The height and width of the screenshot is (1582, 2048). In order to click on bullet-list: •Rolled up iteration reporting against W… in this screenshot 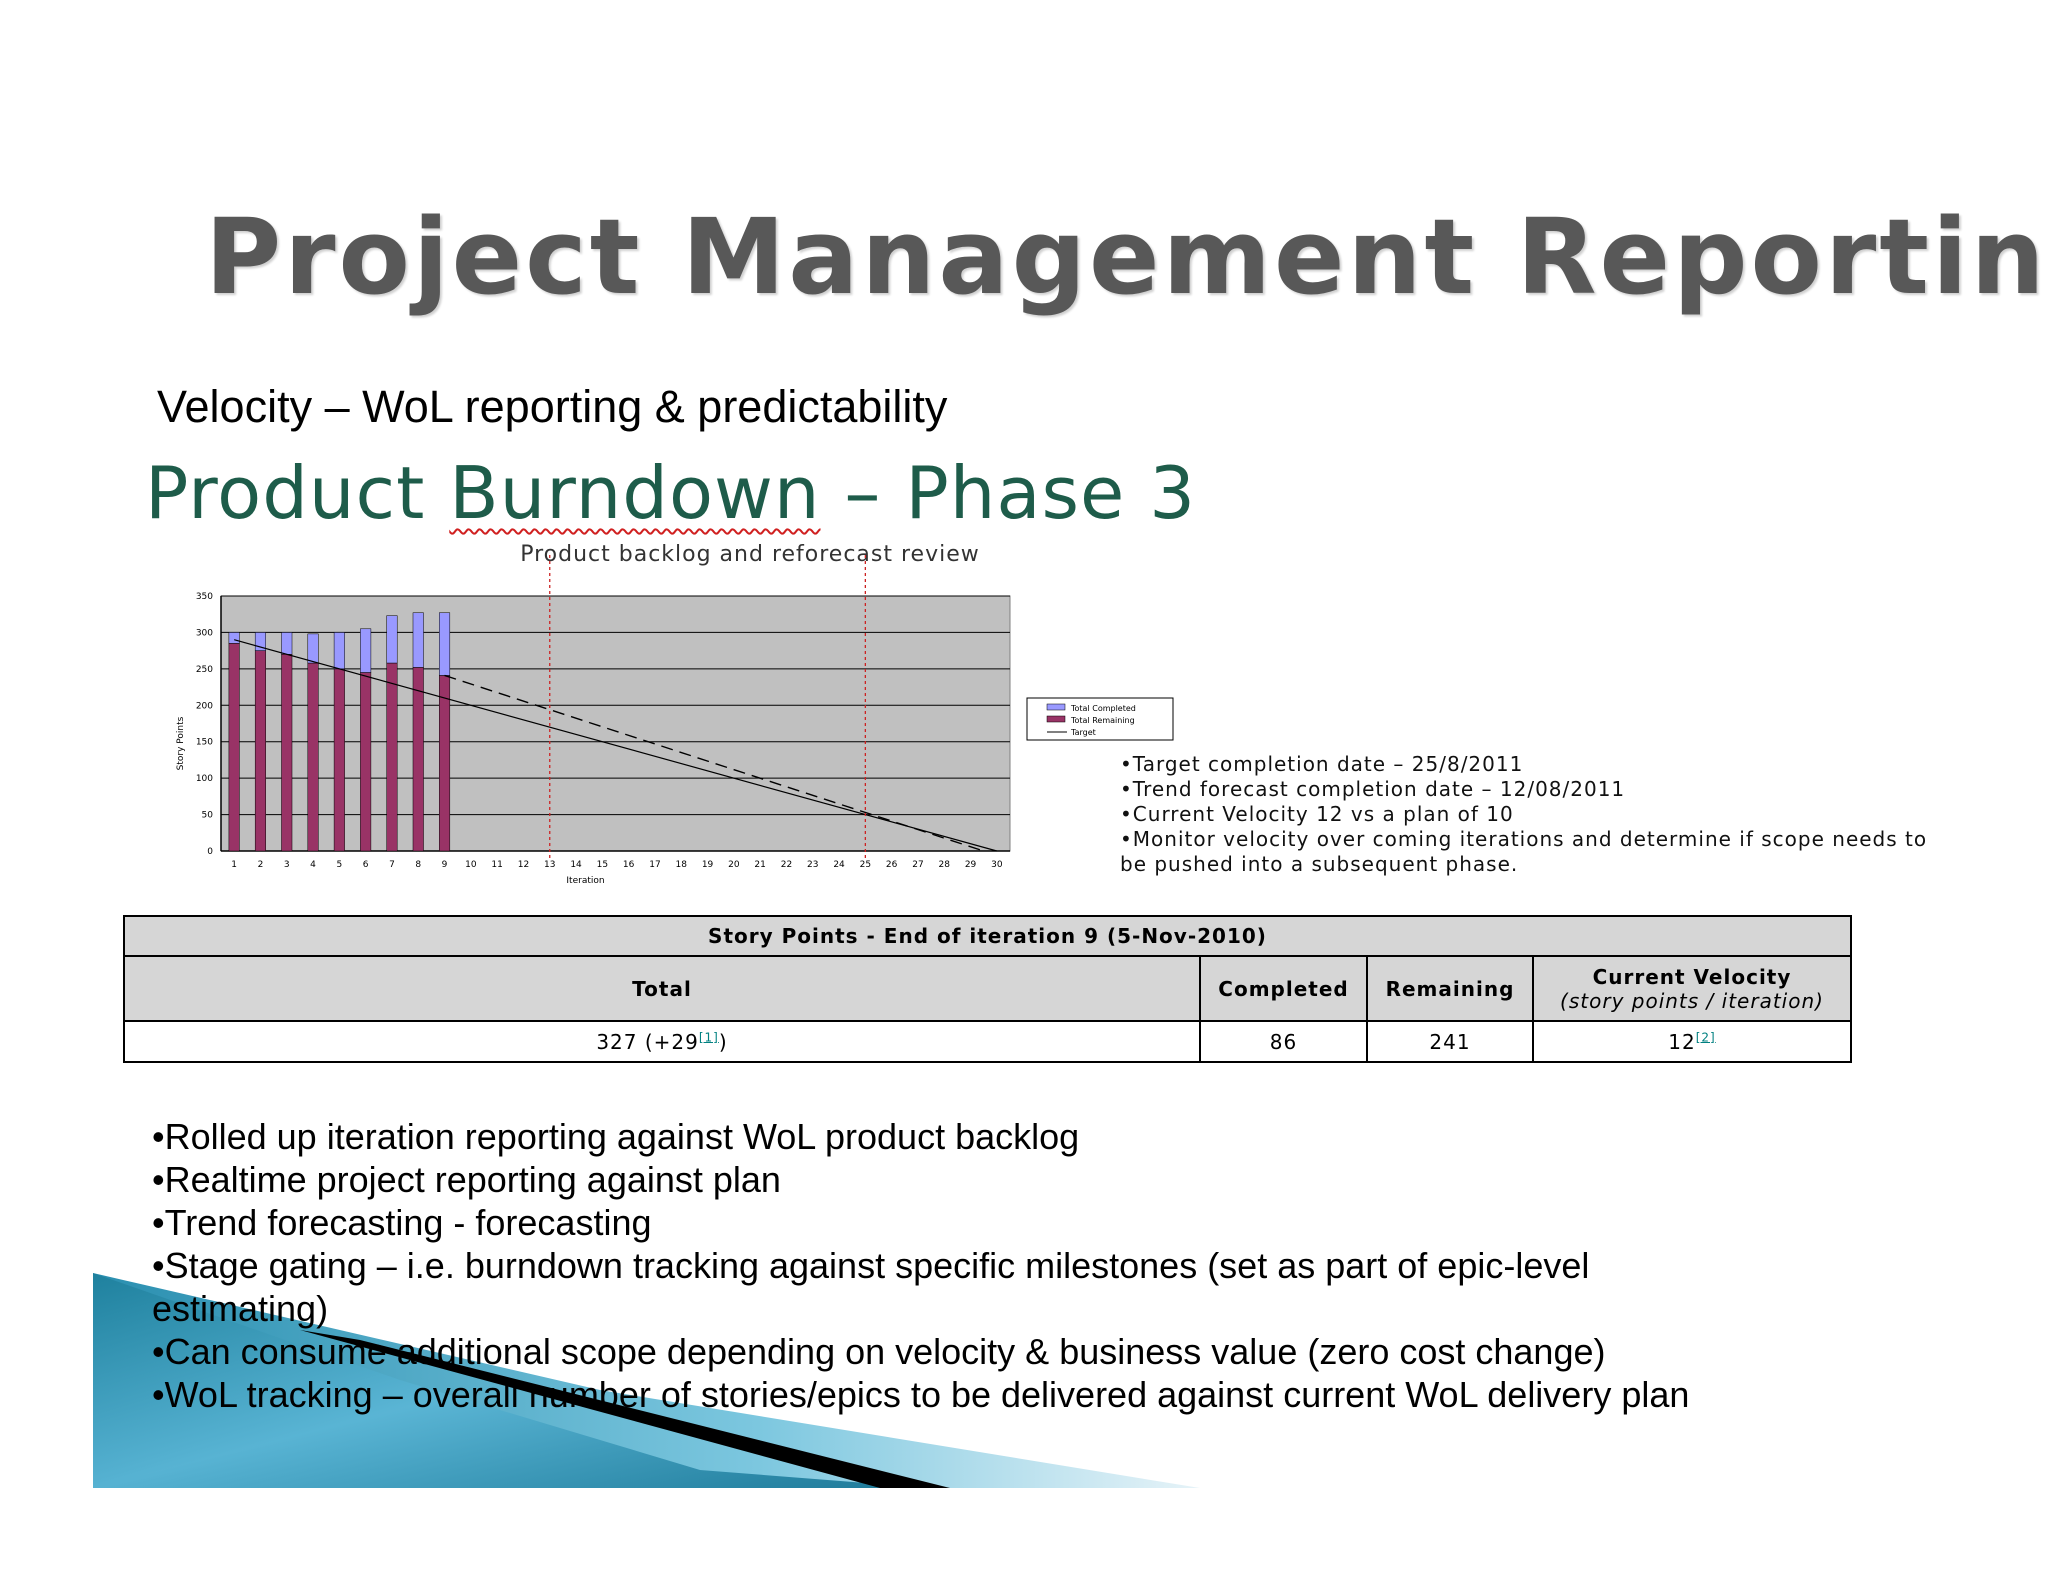, I will do `click(932, 1265)`.